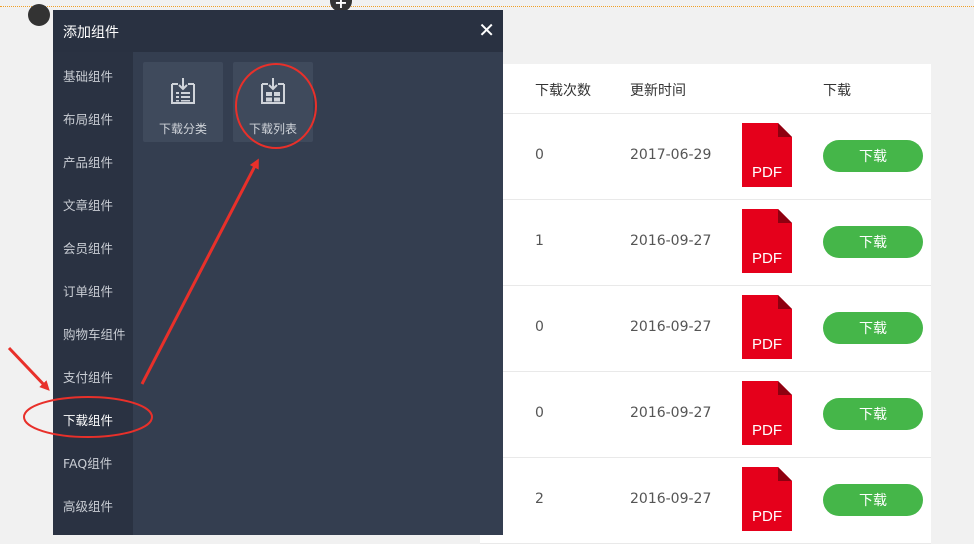 The image size is (974, 544). Describe the element at coordinates (539, 241) in the screenshot. I see `download-count: 1` at that location.